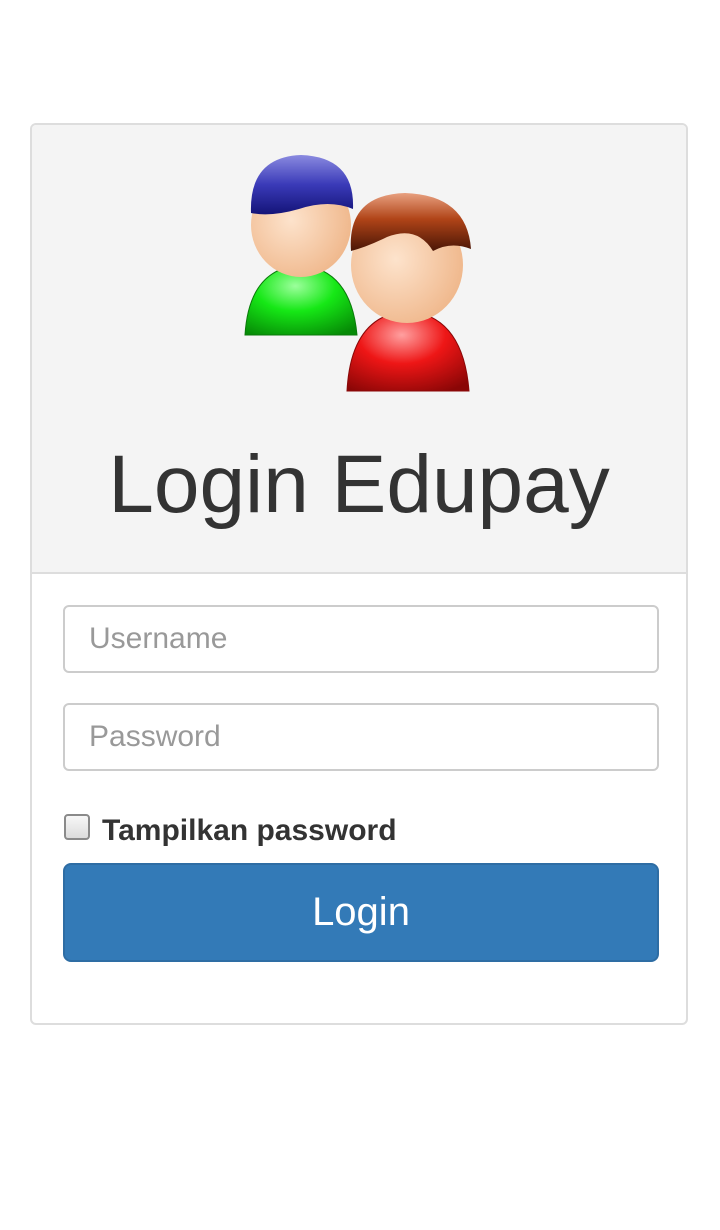  I want to click on show-password-label: Tampilkan password, so click(249, 831).